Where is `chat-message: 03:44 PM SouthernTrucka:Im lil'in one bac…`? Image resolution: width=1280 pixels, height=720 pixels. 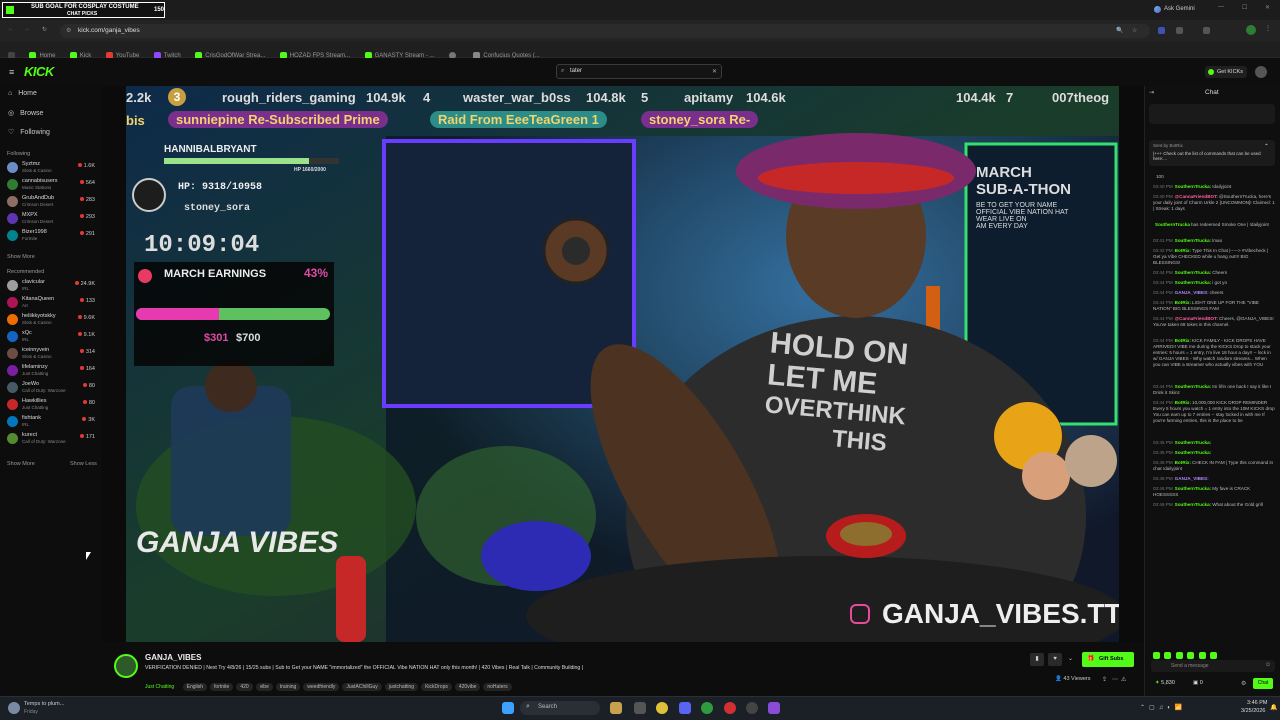 chat-message: 03:44 PM SouthernTrucka:Im lil'in one bac… is located at coordinates (1214, 390).